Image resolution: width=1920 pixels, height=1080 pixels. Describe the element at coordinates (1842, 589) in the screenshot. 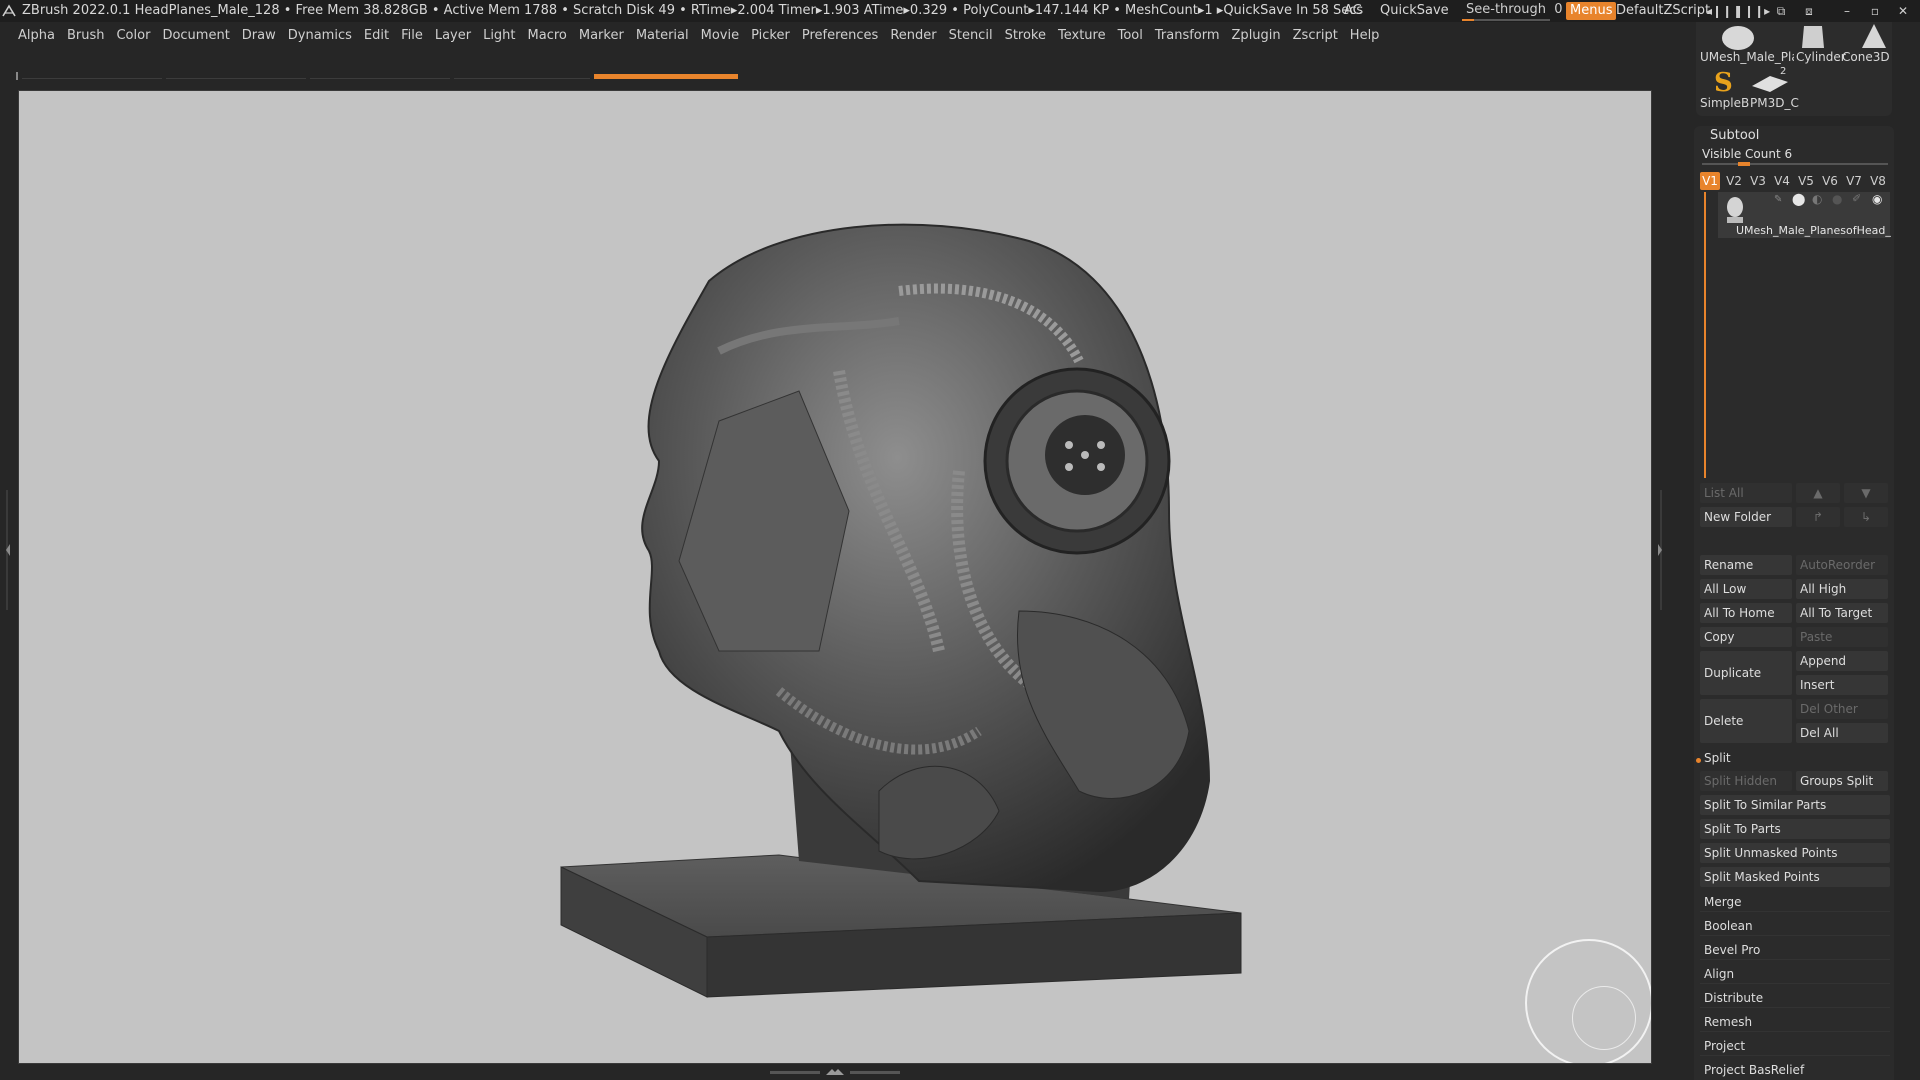

I see `all-high-button: All High` at that location.